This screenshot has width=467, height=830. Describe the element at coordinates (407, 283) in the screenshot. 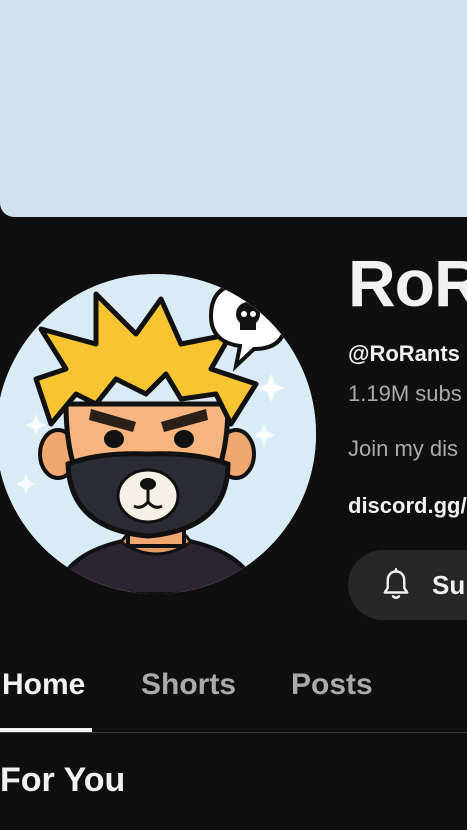

I see `channel-name: RoR` at that location.